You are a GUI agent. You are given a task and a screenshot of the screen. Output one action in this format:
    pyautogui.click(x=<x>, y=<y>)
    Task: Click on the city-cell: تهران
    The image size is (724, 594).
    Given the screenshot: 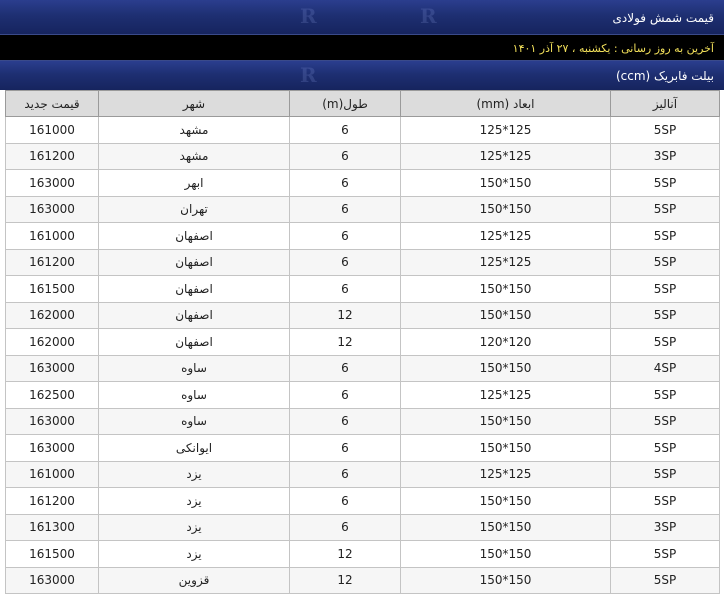 What is the action you would take?
    pyautogui.click(x=194, y=209)
    